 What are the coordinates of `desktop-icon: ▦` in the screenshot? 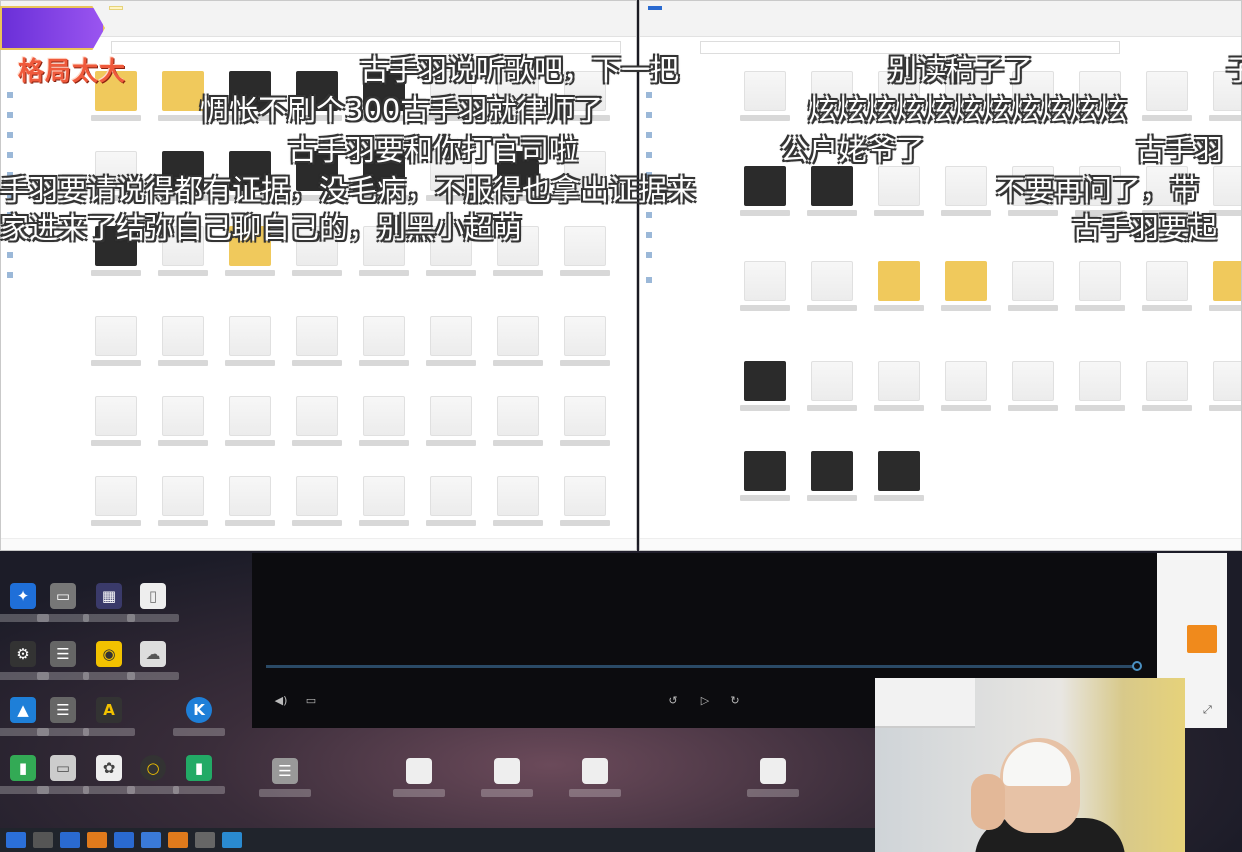 It's located at (109, 609).